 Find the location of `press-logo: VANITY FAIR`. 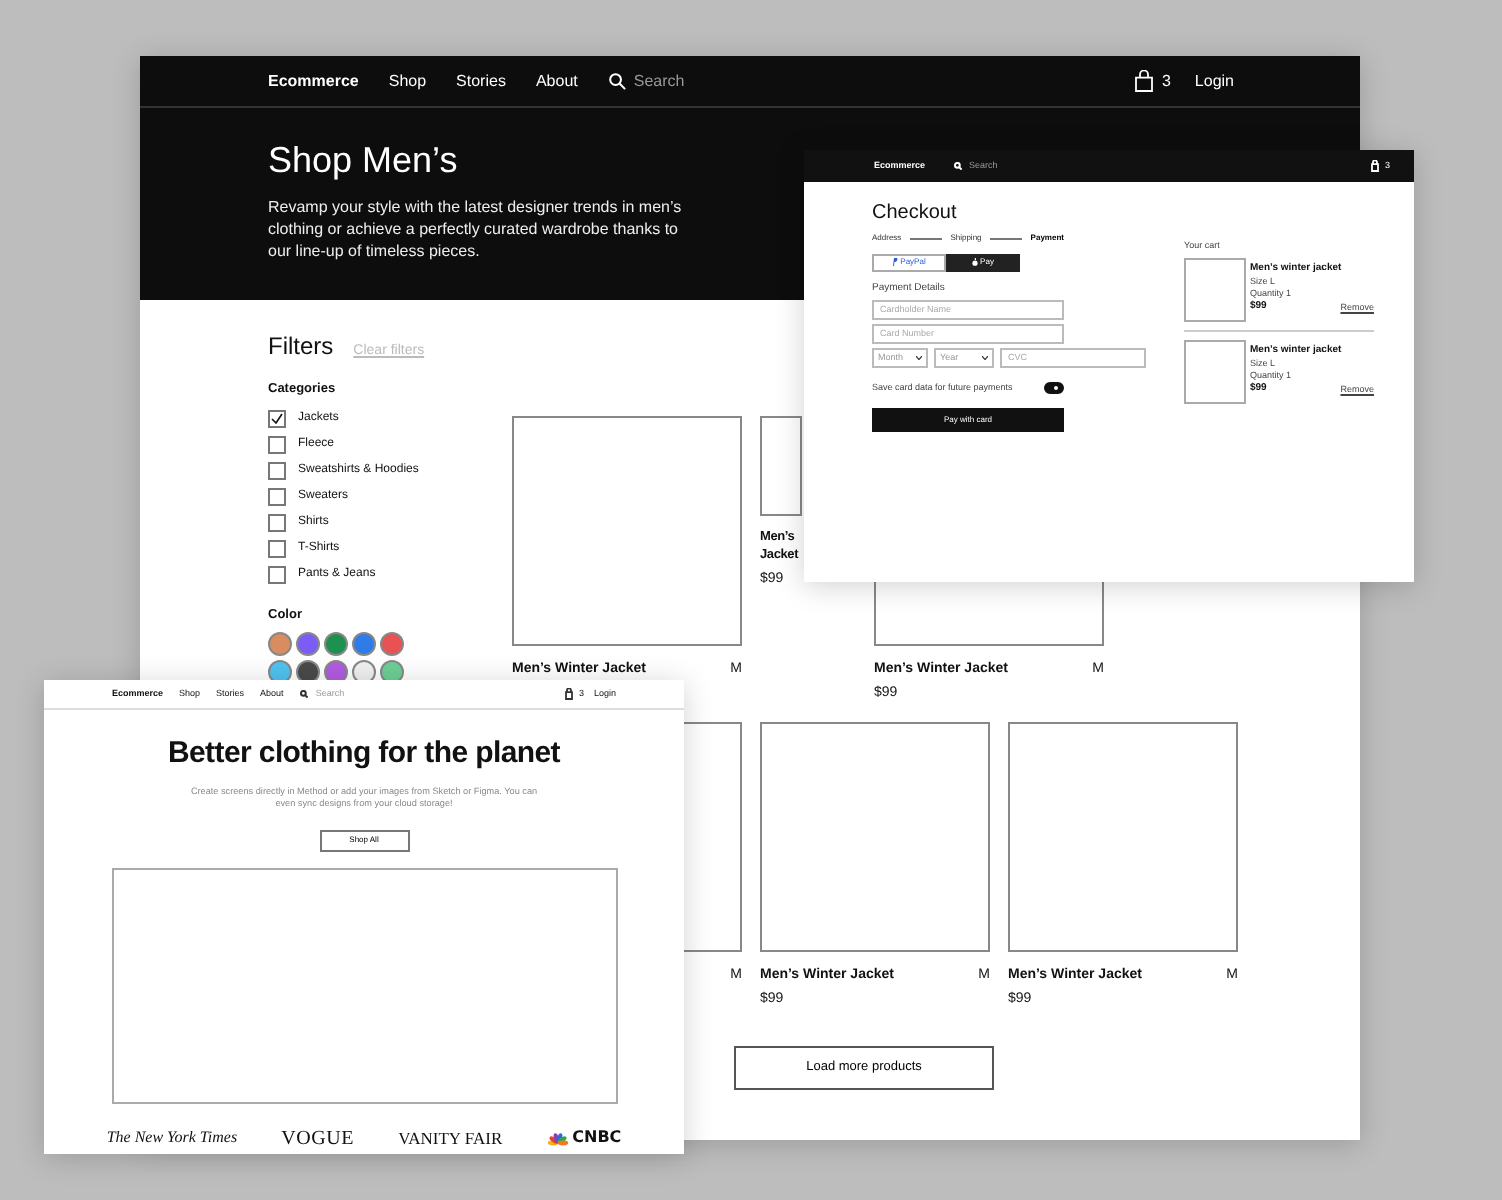

press-logo: VANITY FAIR is located at coordinates (450, 1138).